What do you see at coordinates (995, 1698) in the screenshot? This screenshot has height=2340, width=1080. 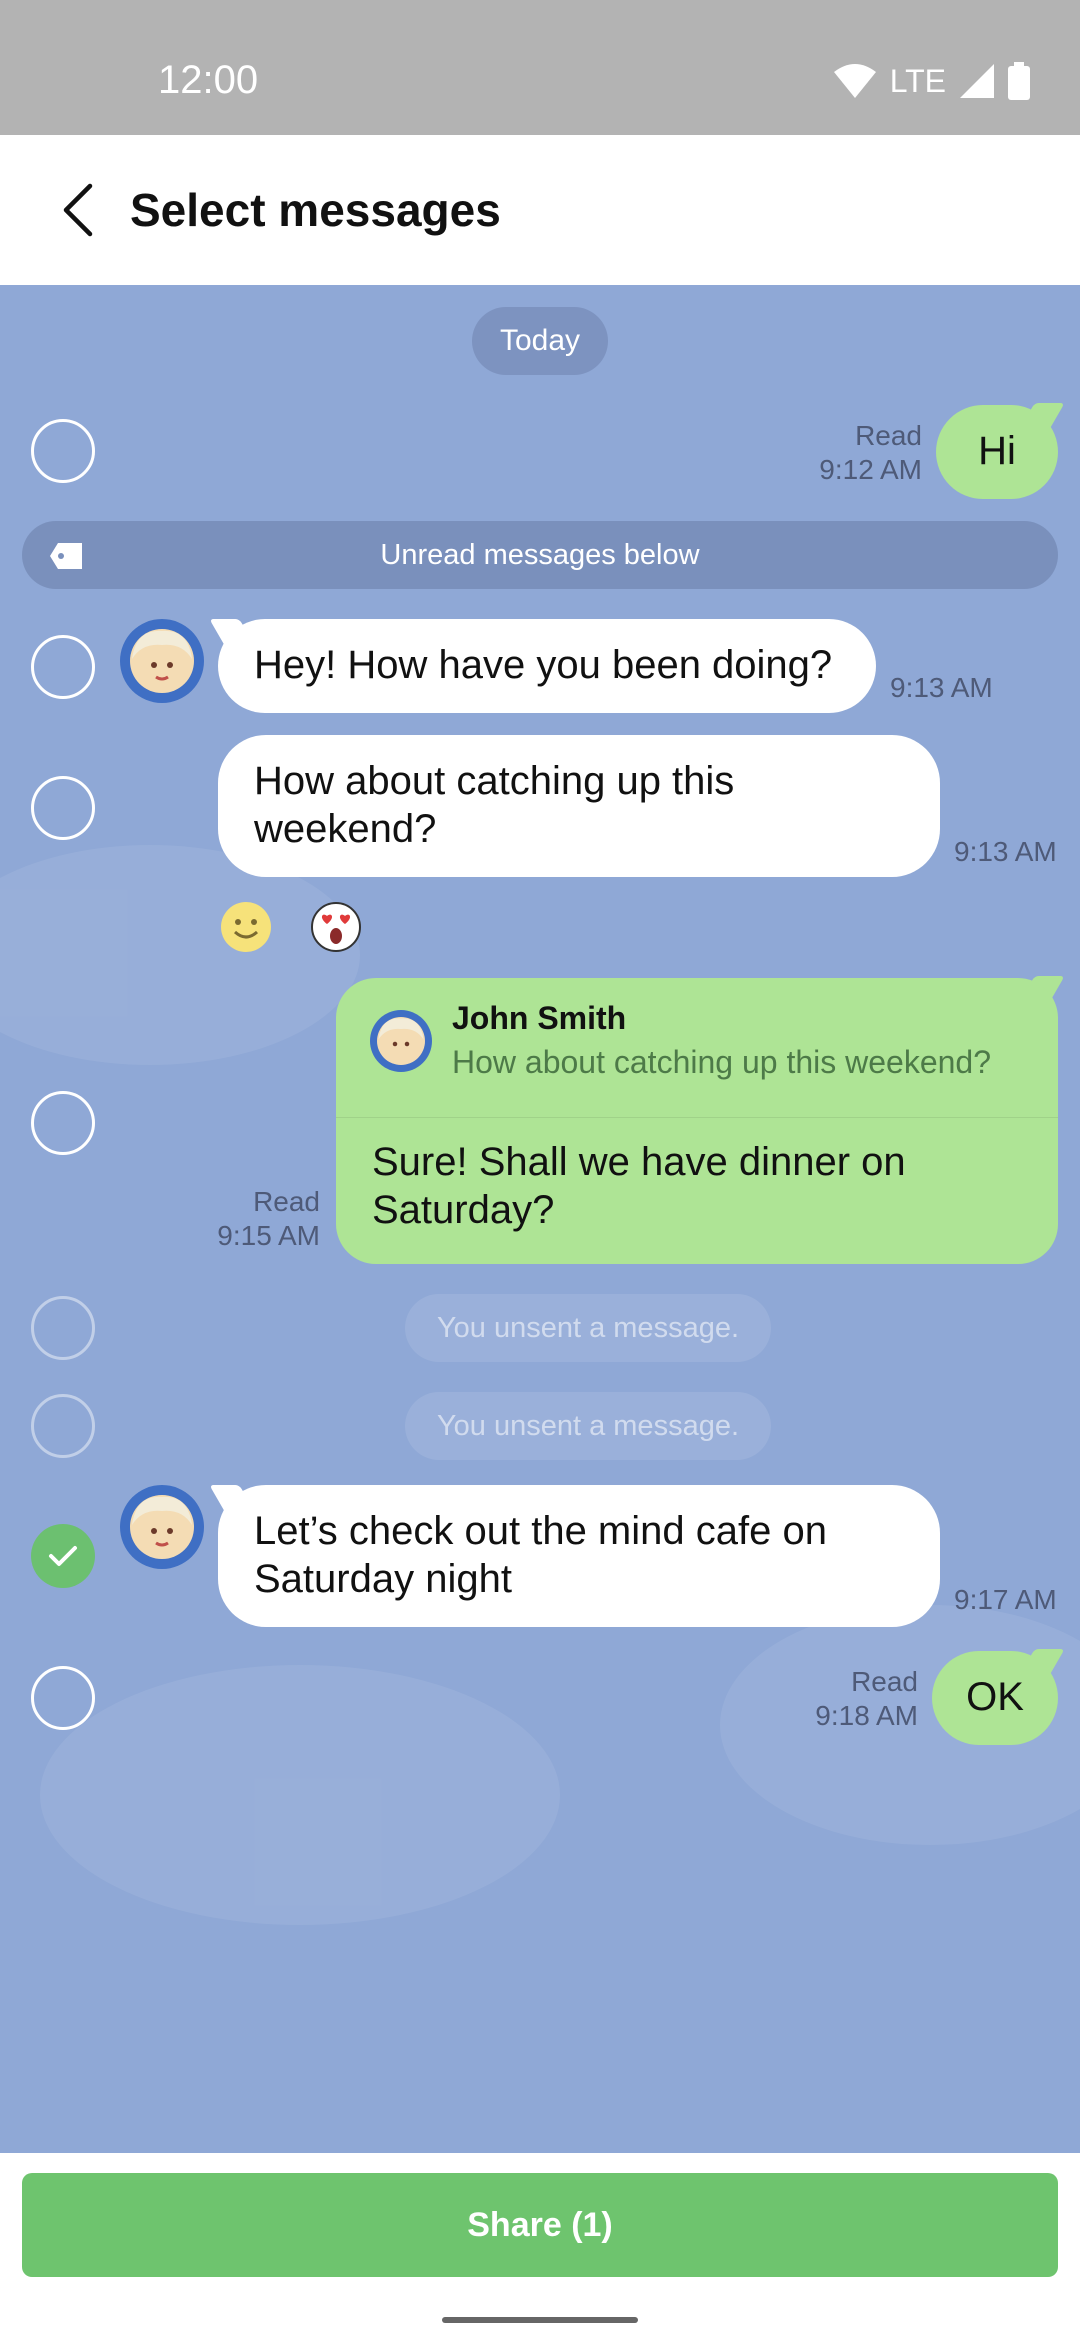 I see `message-bubble: OK` at bounding box center [995, 1698].